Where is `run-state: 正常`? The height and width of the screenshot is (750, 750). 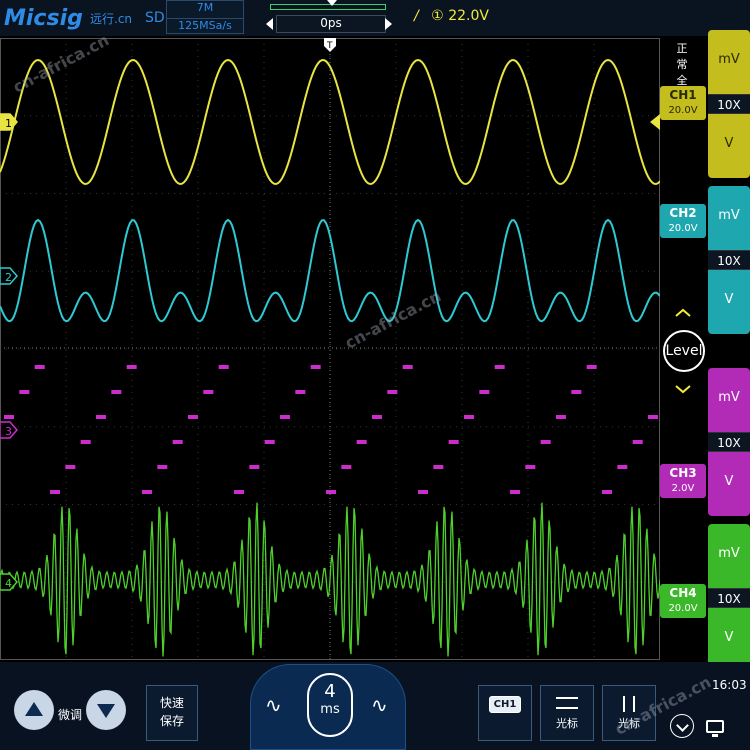 run-state: 正常 is located at coordinates (682, 56).